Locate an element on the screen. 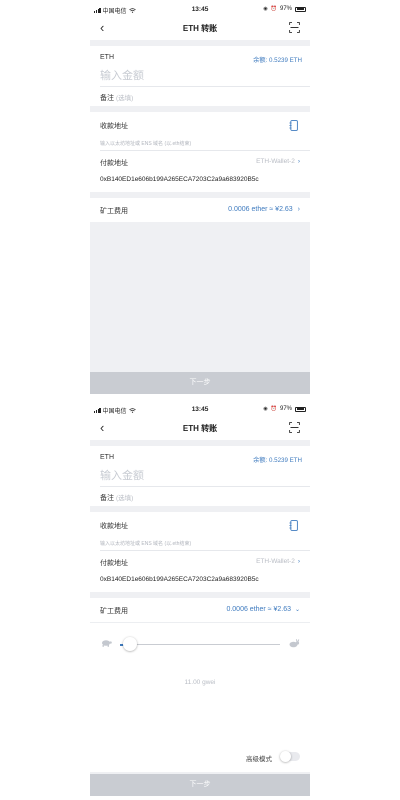 This screenshot has height=800, width=400. rabbit-icon is located at coordinates (294, 643).